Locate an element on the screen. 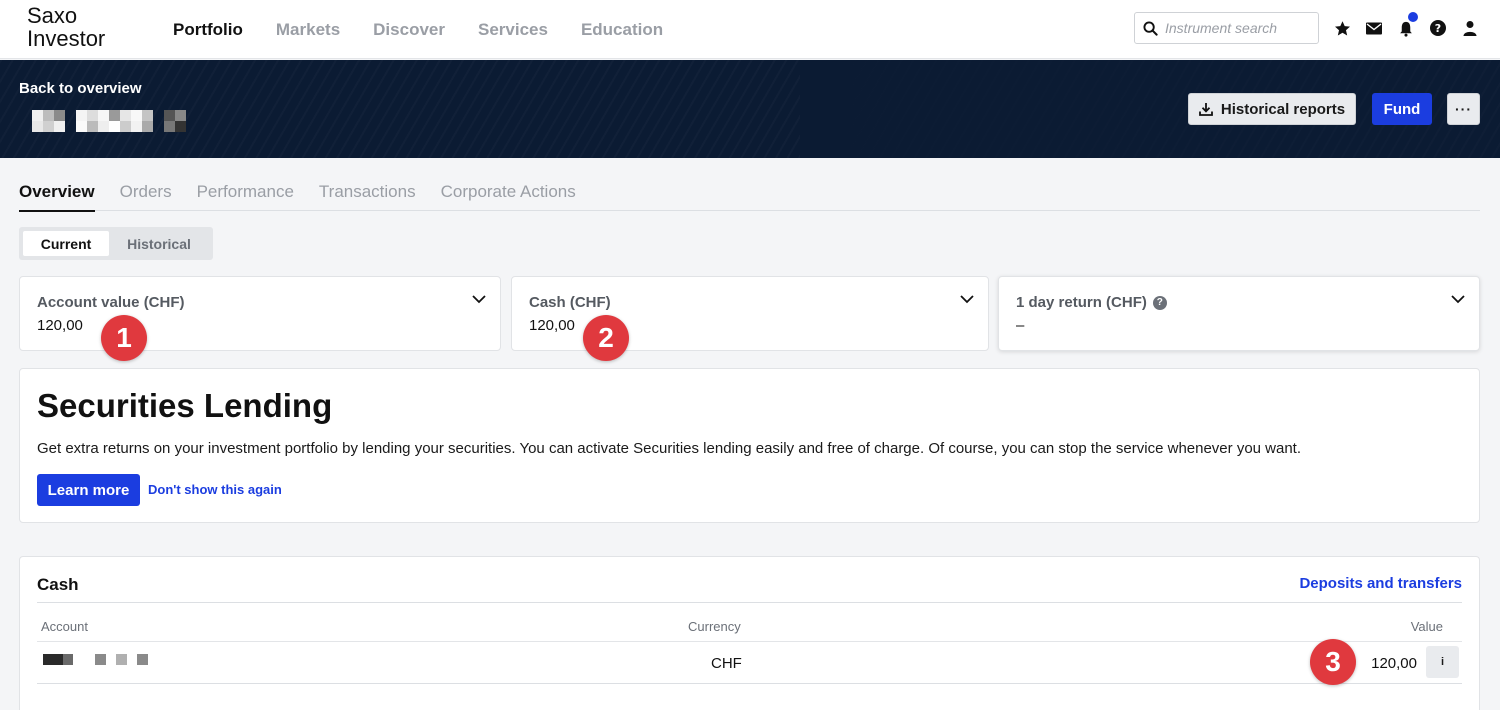  one-day-return-value: – is located at coordinates (1020, 325).